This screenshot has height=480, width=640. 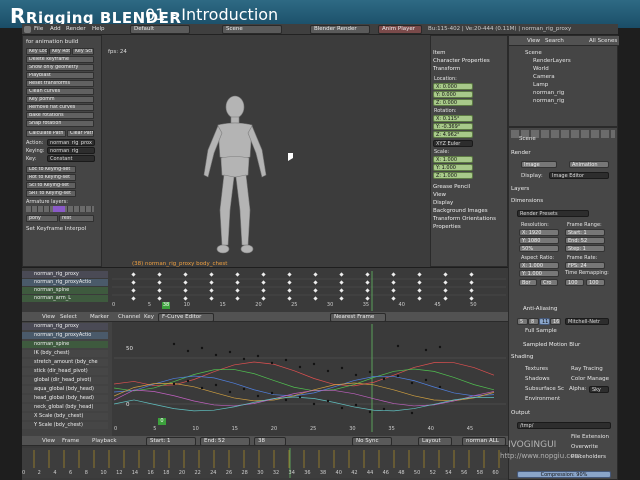 What do you see at coordinates (579, 175) in the screenshot?
I see `display-select: Image Editor` at bounding box center [579, 175].